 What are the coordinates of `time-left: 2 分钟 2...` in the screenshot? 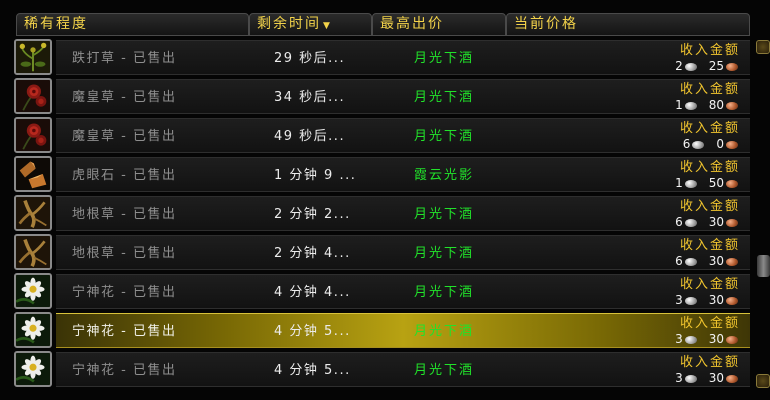 It's located at (312, 214).